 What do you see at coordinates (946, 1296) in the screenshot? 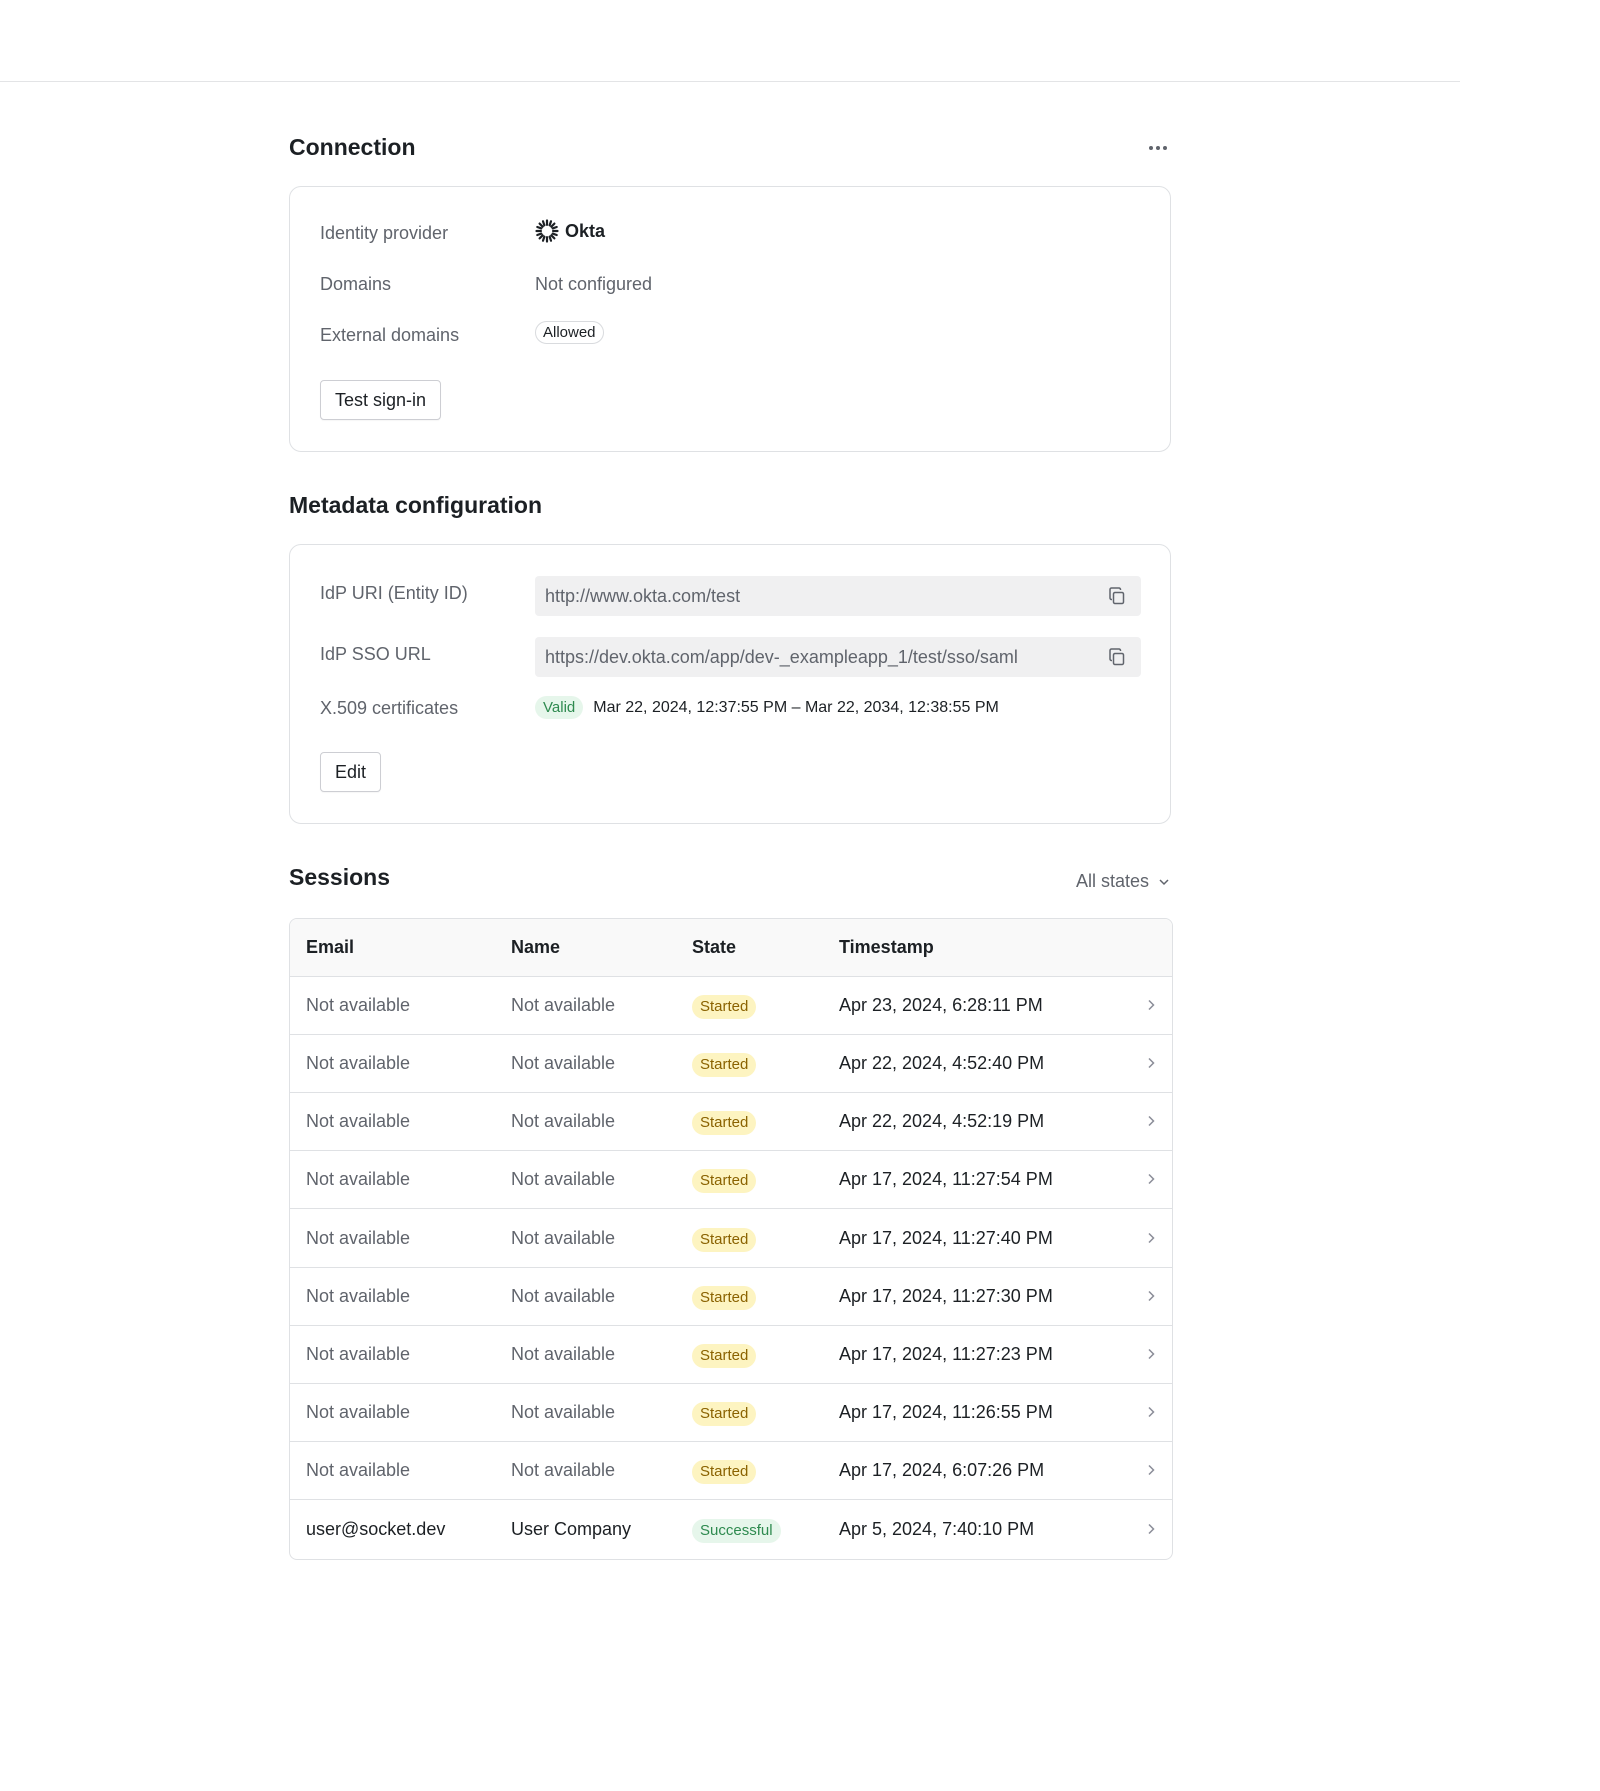
I see `cell-timestamp: Apr 17, 2024, 11:27:30 PM` at bounding box center [946, 1296].